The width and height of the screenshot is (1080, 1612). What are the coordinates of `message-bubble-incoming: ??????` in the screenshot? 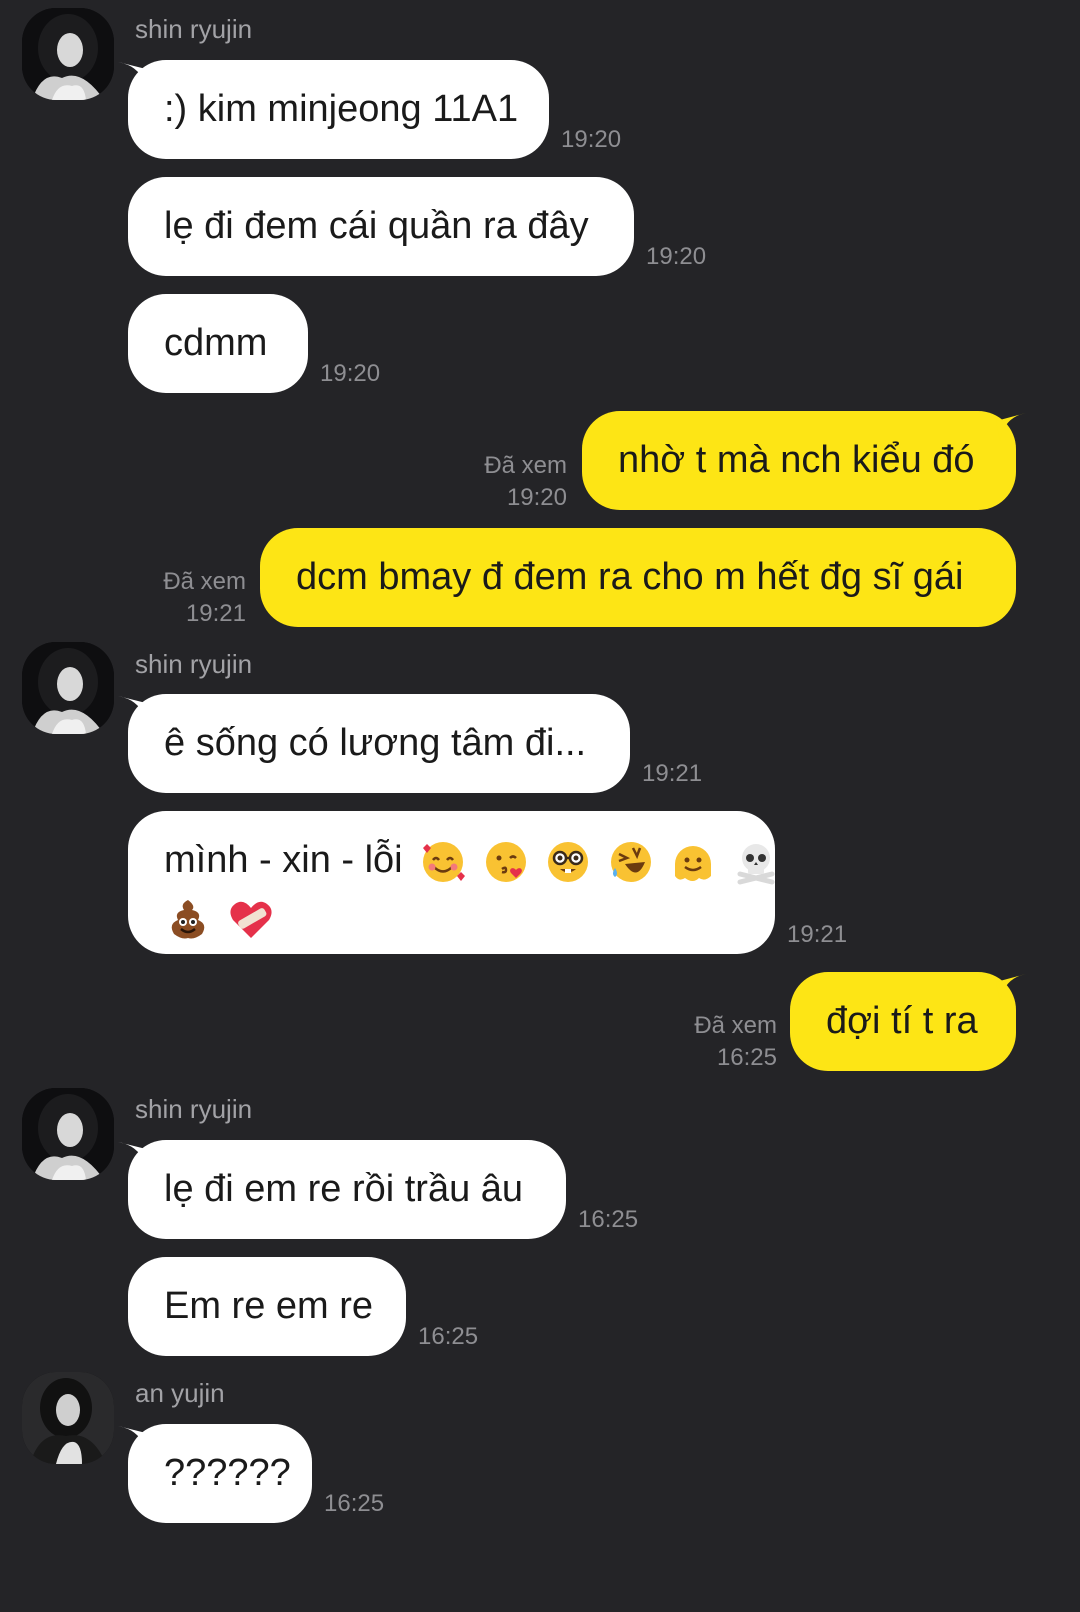 It's located at (220, 1473).